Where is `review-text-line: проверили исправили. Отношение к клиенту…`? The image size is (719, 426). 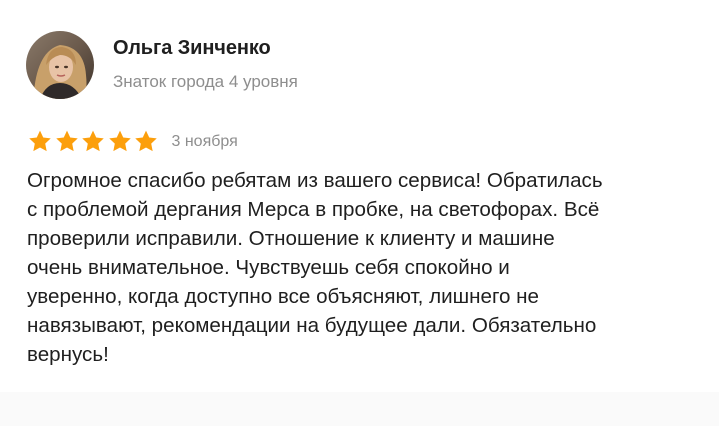 review-text-line: проверили исправили. Отношение к клиенту… is located at coordinates (291, 238).